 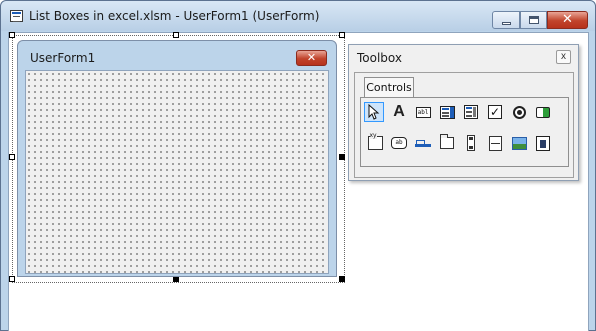 I want to click on resize-handle-bl, so click(x=12, y=279).